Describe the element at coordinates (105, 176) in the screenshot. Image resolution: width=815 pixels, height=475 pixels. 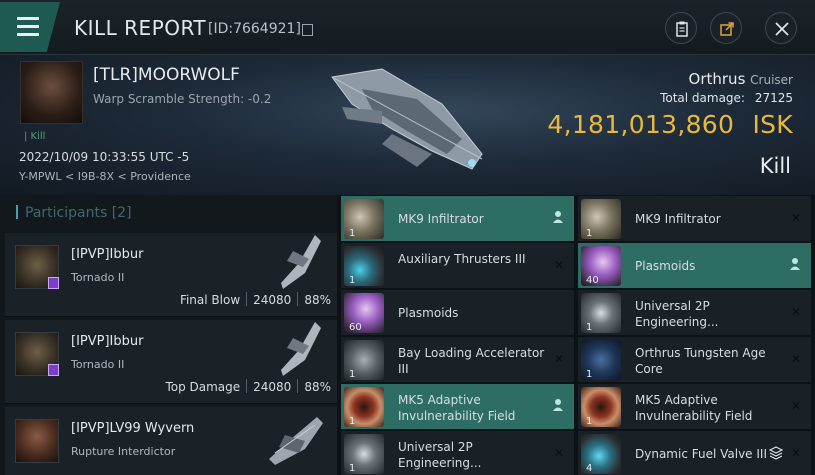
I see `kill-location: Y-MPWL < I9B-8X < Providence` at that location.